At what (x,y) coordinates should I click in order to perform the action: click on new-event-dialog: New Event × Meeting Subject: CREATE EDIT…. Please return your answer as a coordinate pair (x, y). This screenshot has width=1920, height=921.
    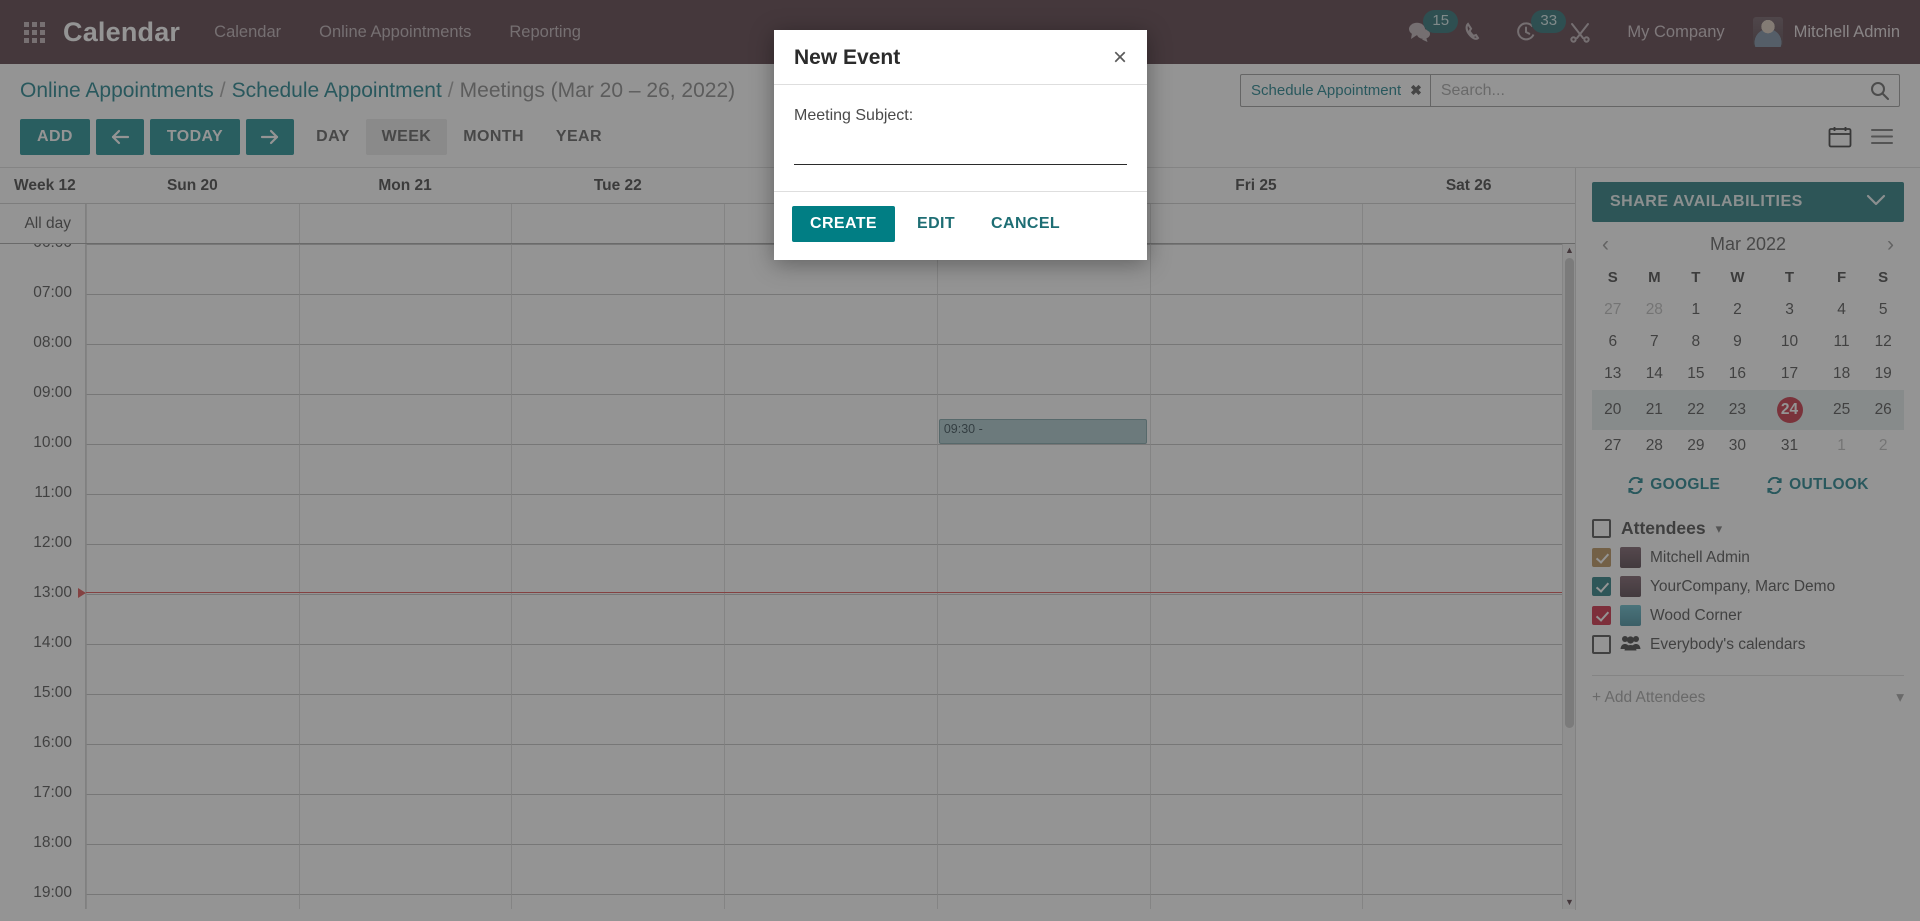
    Looking at the image, I should click on (960, 145).